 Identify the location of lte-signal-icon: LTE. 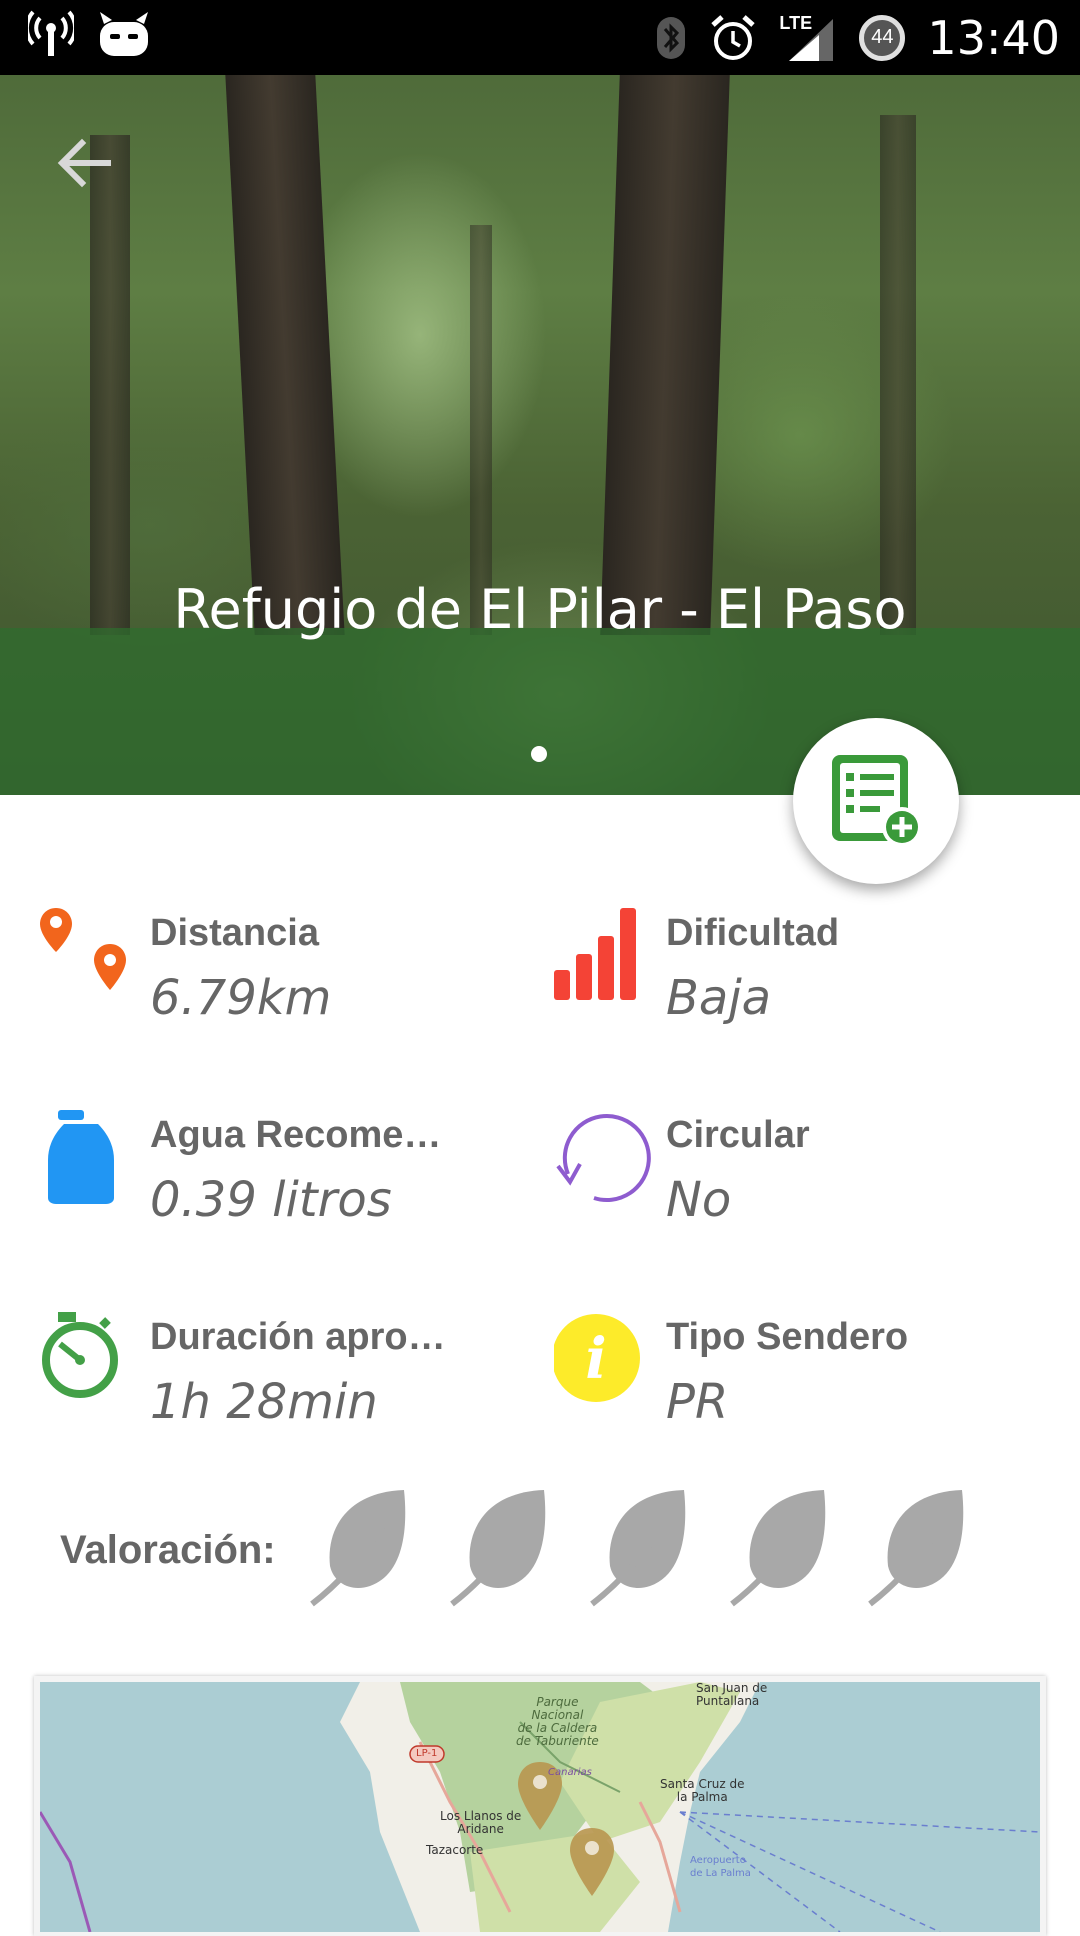
(808, 38).